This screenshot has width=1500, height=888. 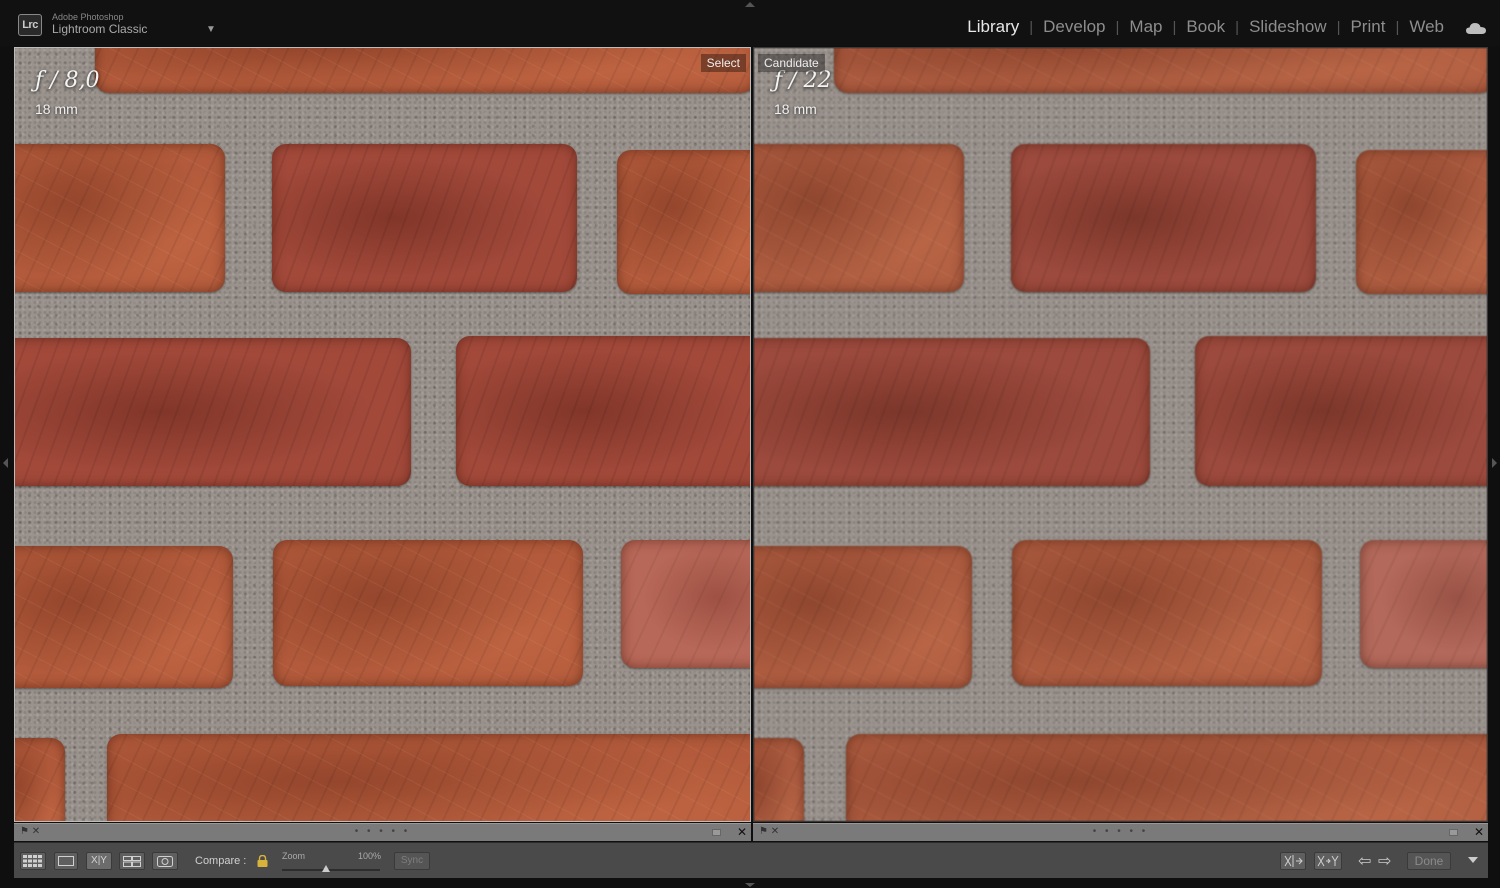 I want to click on compare-view-button: X|Y, so click(x=99, y=861).